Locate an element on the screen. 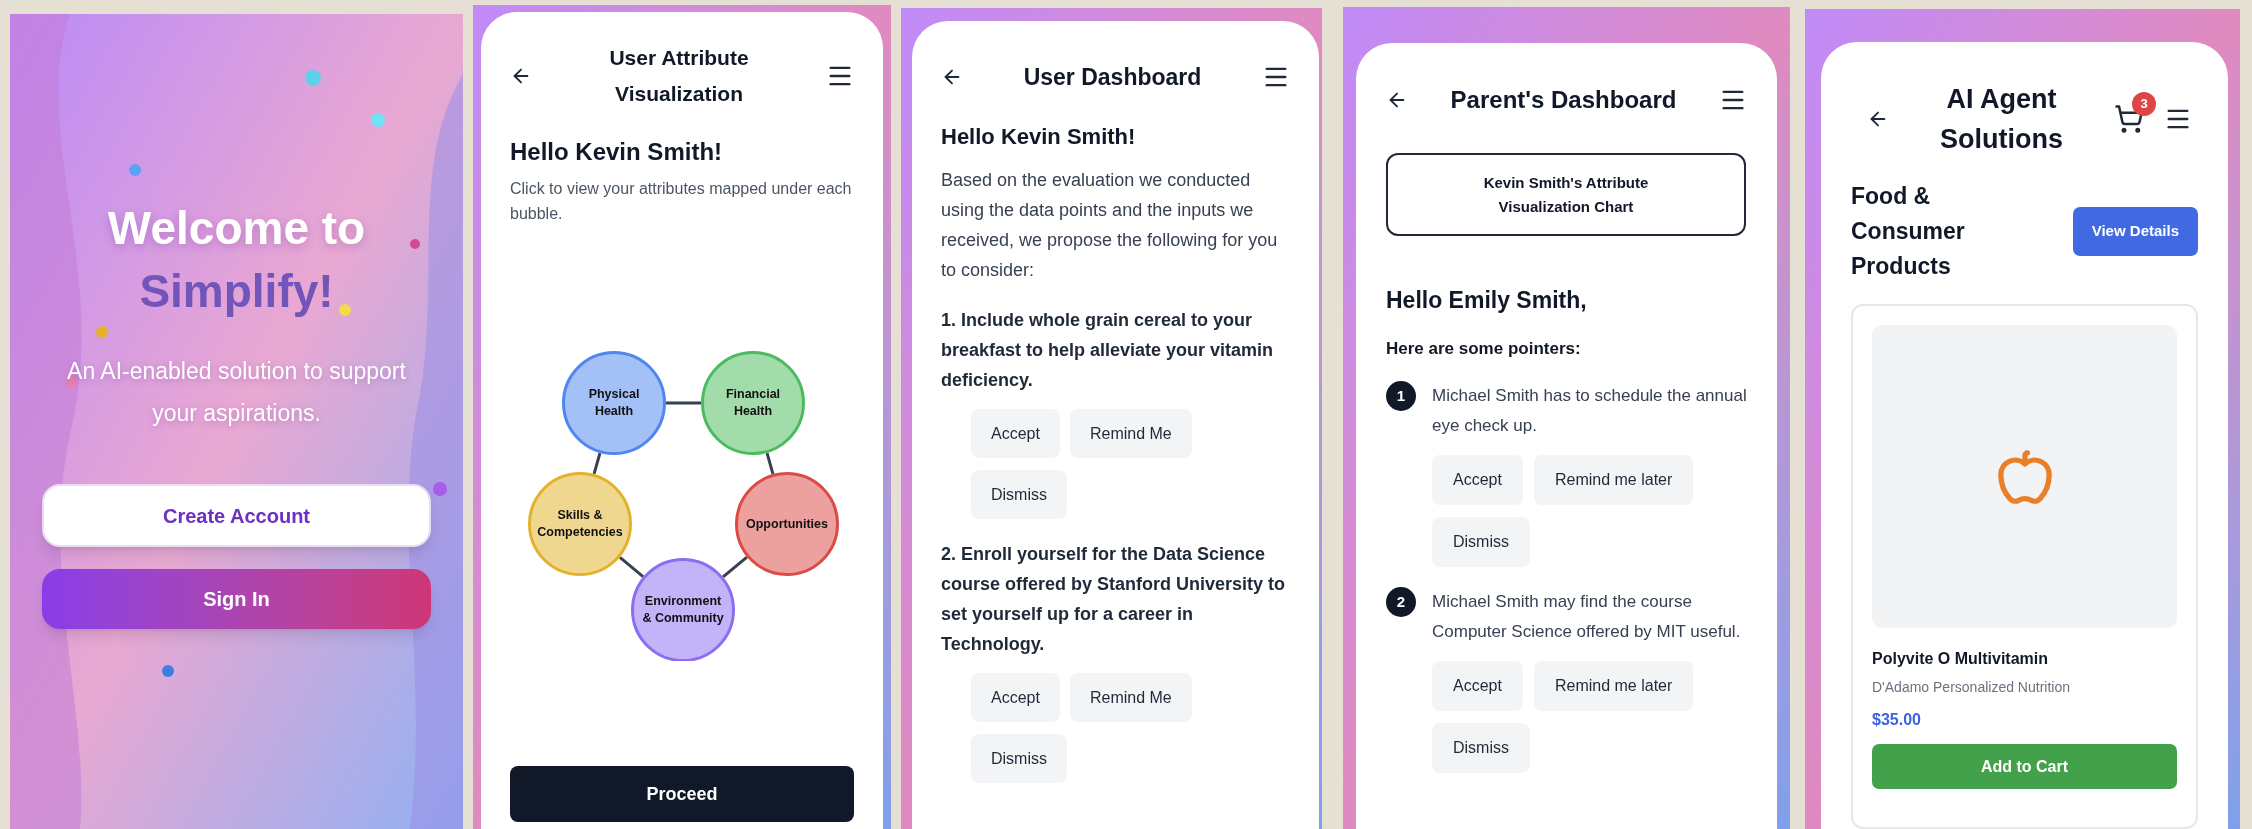 This screenshot has height=829, width=2252. chart-button: Kevin Smith's Attribute Visualization Chart is located at coordinates (1566, 194).